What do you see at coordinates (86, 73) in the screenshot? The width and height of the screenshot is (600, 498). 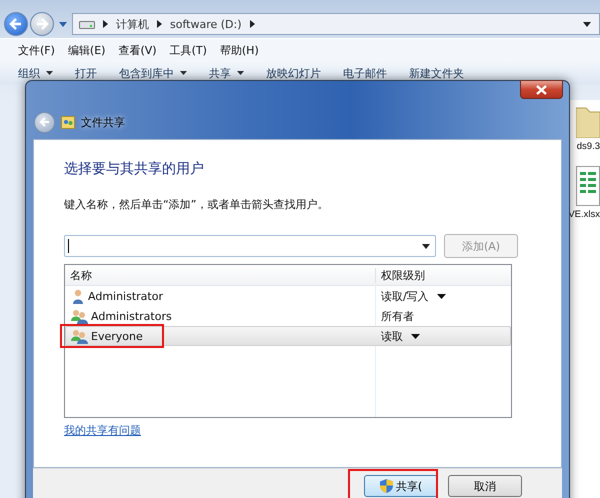 I see `toolbar-button: 打开` at bounding box center [86, 73].